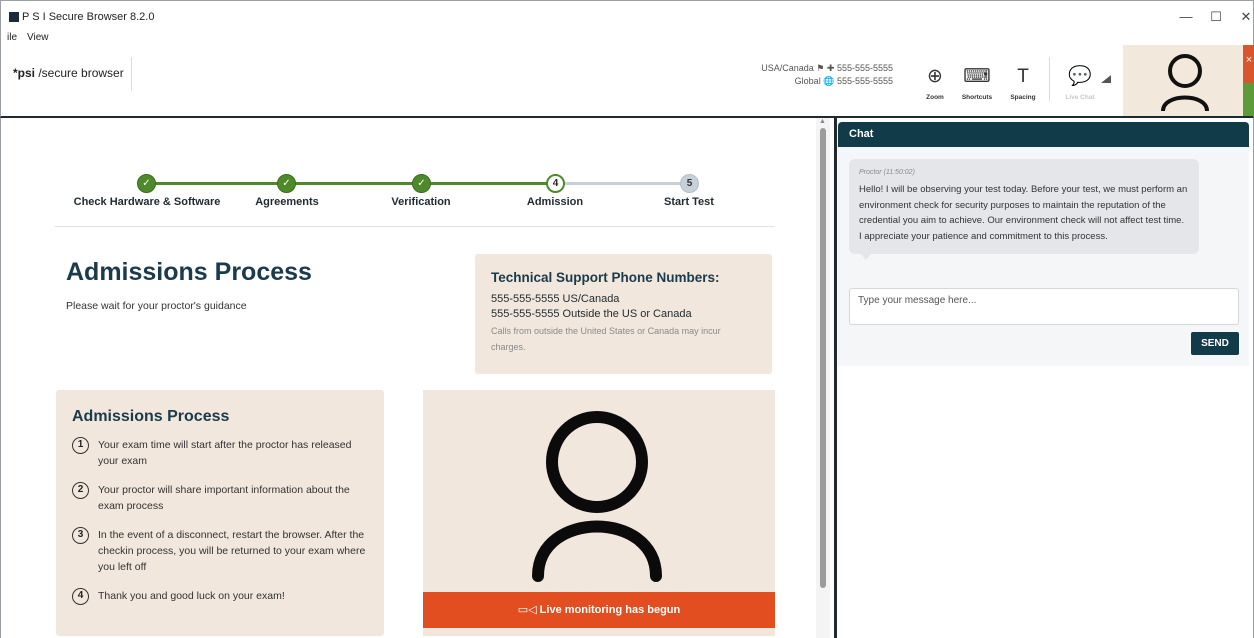 The width and height of the screenshot is (1254, 638). What do you see at coordinates (623, 183) in the screenshot?
I see `stepper-remaining` at bounding box center [623, 183].